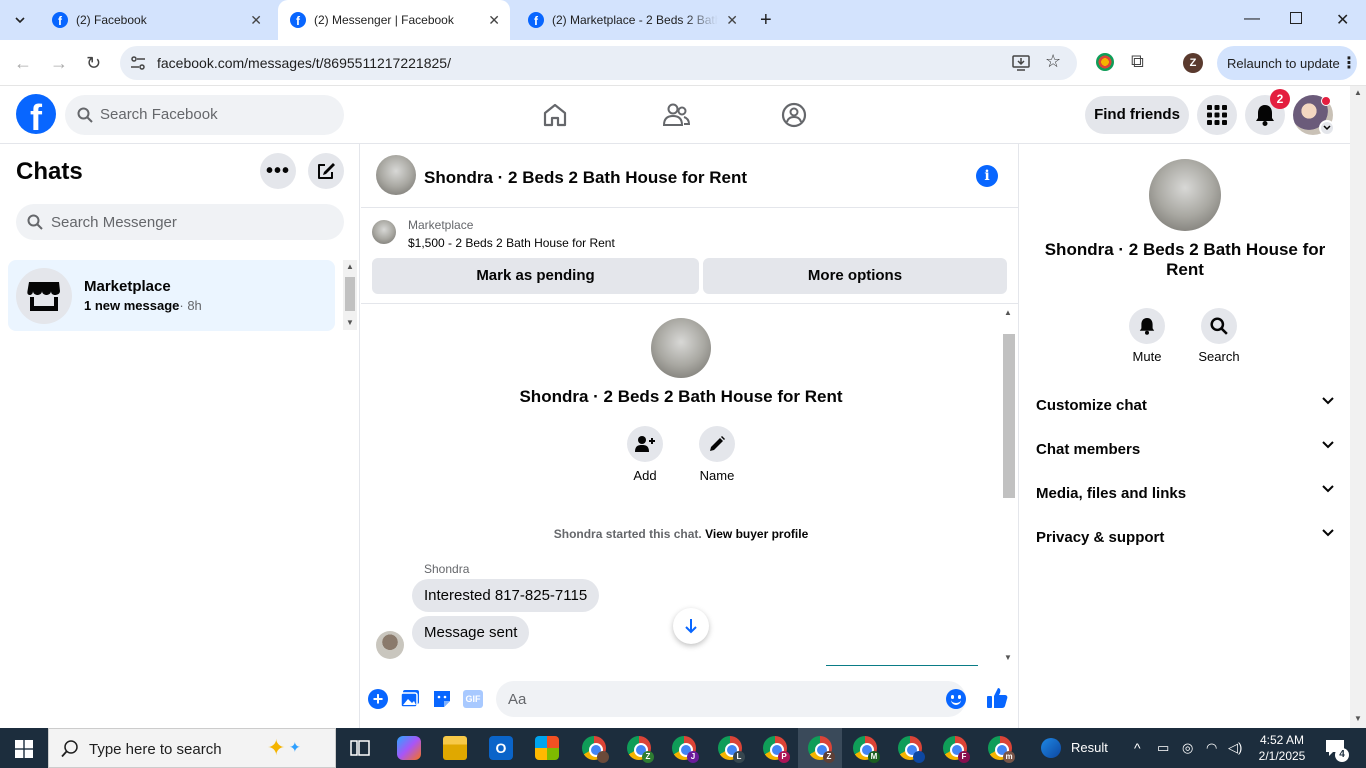 The width and height of the screenshot is (1366, 768). Describe the element at coordinates (776, 749) in the screenshot. I see `chrome-icon: P` at that location.